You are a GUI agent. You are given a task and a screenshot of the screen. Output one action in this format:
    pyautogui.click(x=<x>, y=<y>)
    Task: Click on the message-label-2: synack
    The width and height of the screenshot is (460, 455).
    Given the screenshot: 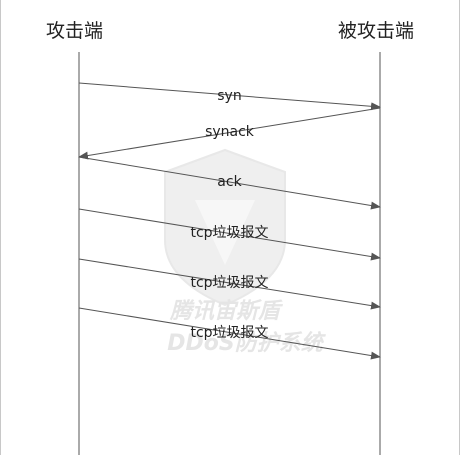 What is the action you would take?
    pyautogui.click(x=230, y=132)
    